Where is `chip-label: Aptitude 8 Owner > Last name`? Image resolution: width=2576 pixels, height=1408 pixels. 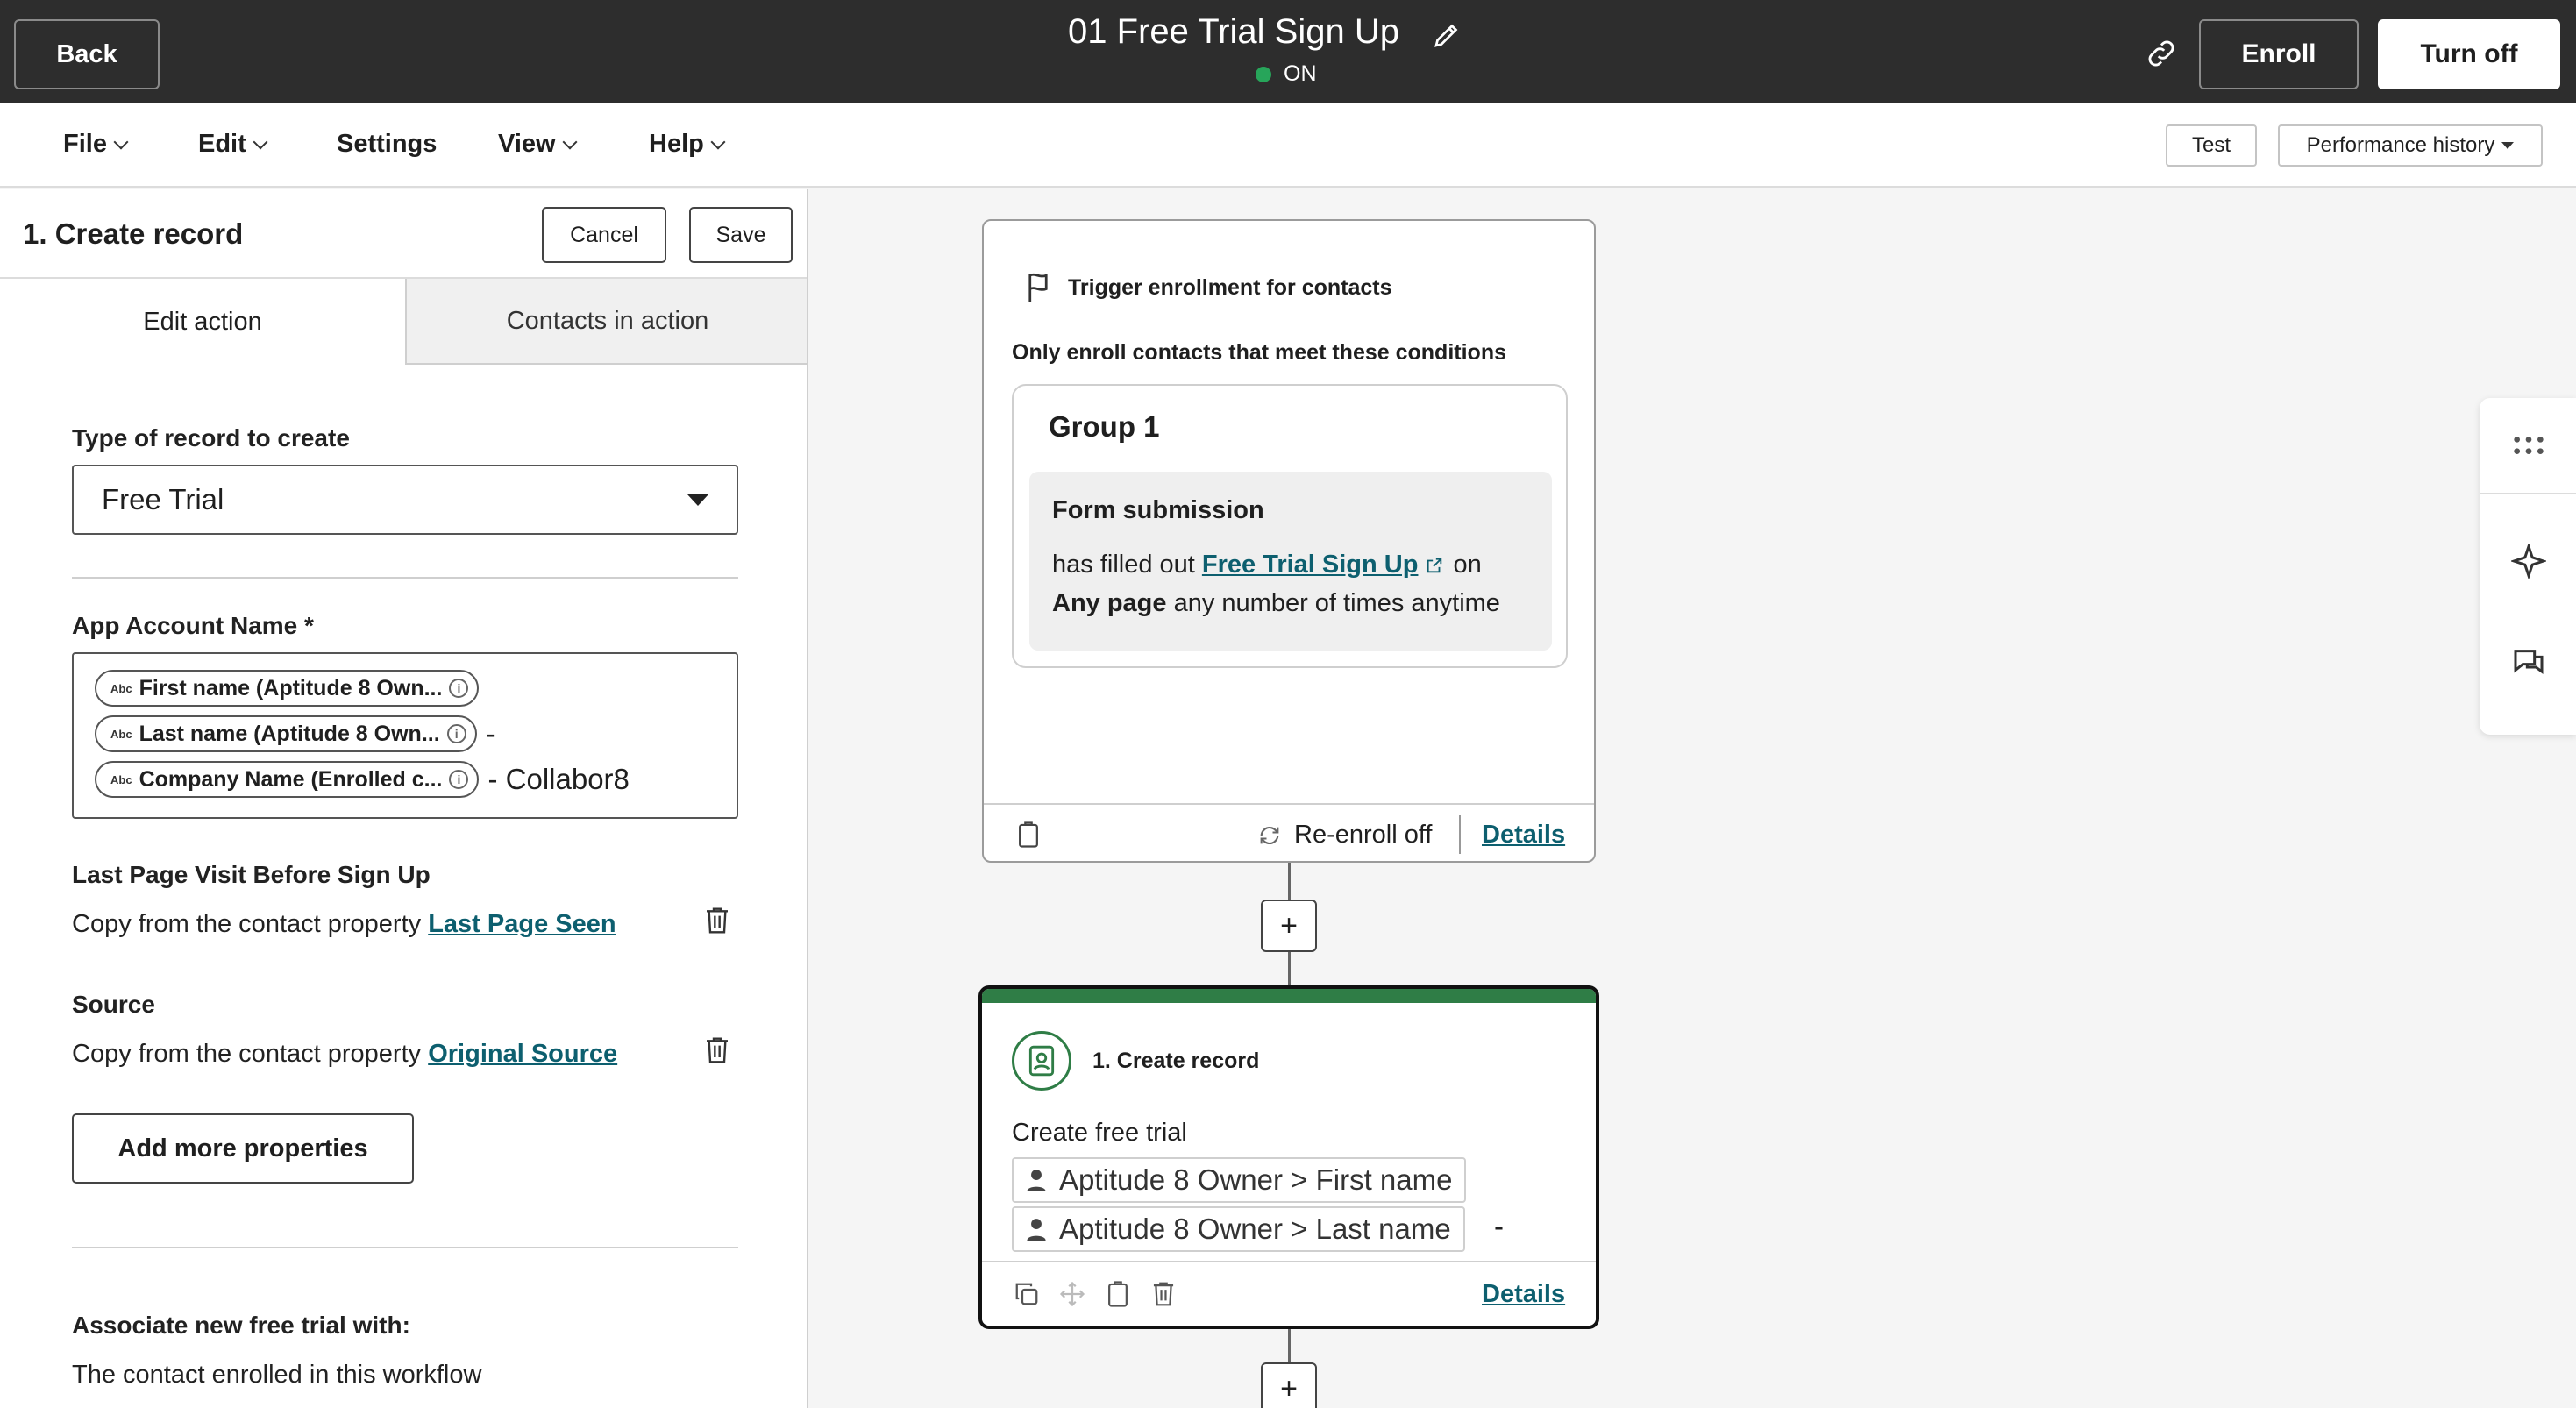 chip-label: Aptitude 8 Owner > Last name is located at coordinates (1255, 1228).